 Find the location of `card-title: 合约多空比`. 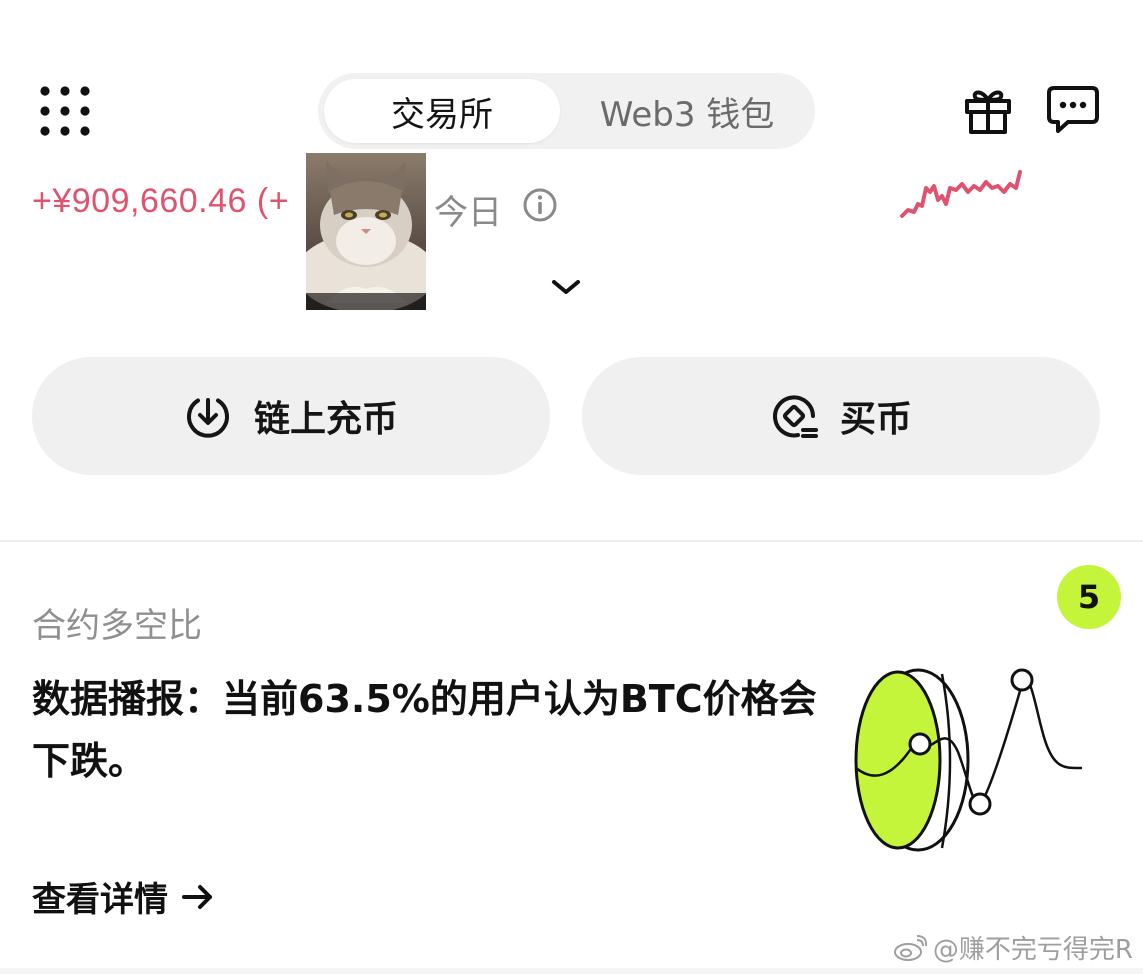

card-title: 合约多空比 is located at coordinates (117, 626).